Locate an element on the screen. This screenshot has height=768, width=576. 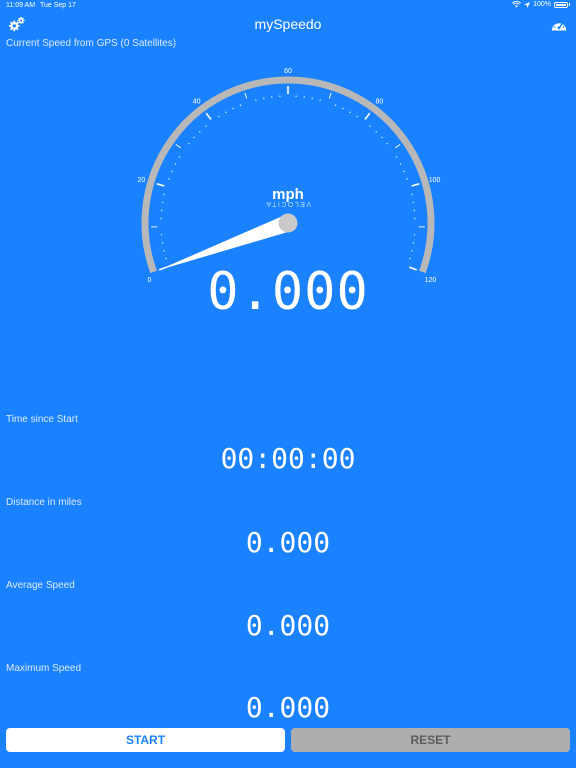
gauge-tick-label: 40 is located at coordinates (197, 101).